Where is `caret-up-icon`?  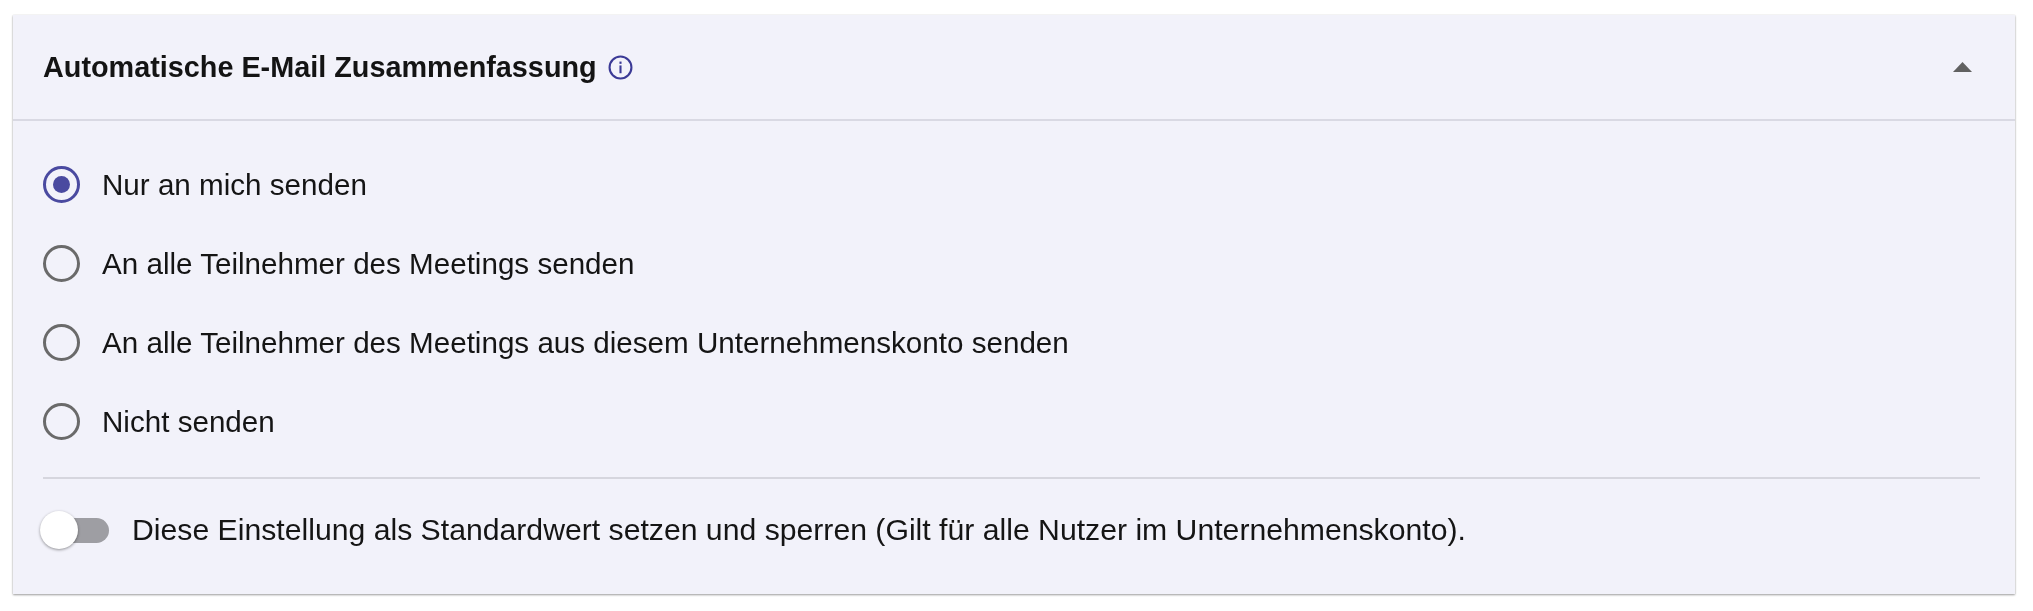 caret-up-icon is located at coordinates (1962, 67).